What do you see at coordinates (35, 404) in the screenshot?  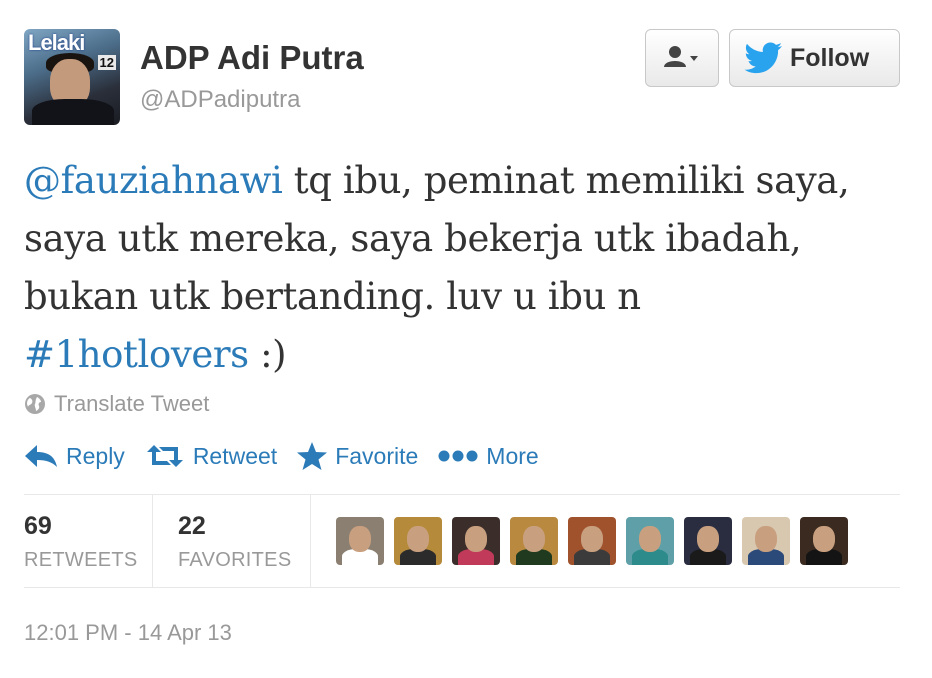 I see `globe-icon` at bounding box center [35, 404].